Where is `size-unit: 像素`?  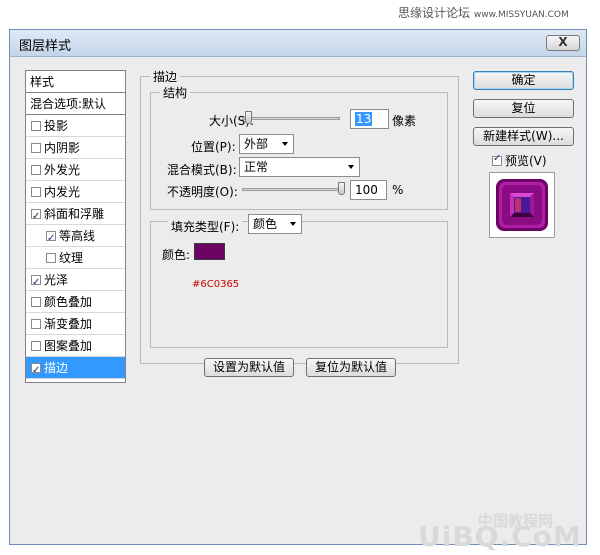 size-unit: 像素 is located at coordinates (404, 121).